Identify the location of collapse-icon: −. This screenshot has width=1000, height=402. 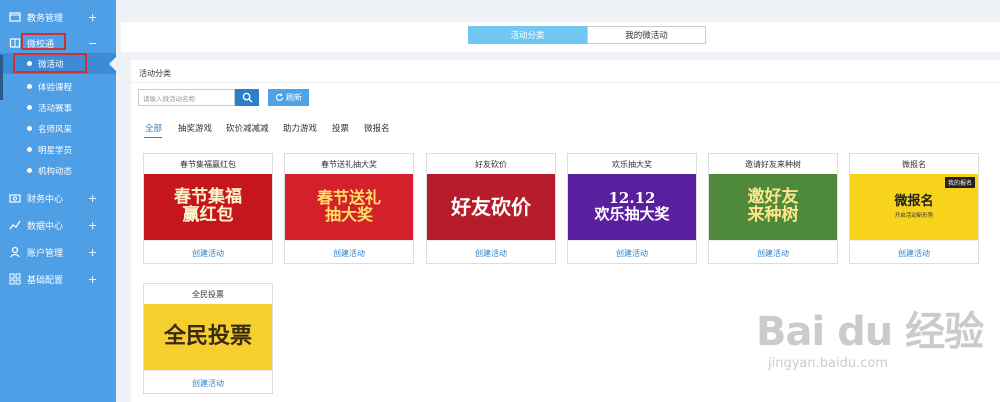
(92, 43).